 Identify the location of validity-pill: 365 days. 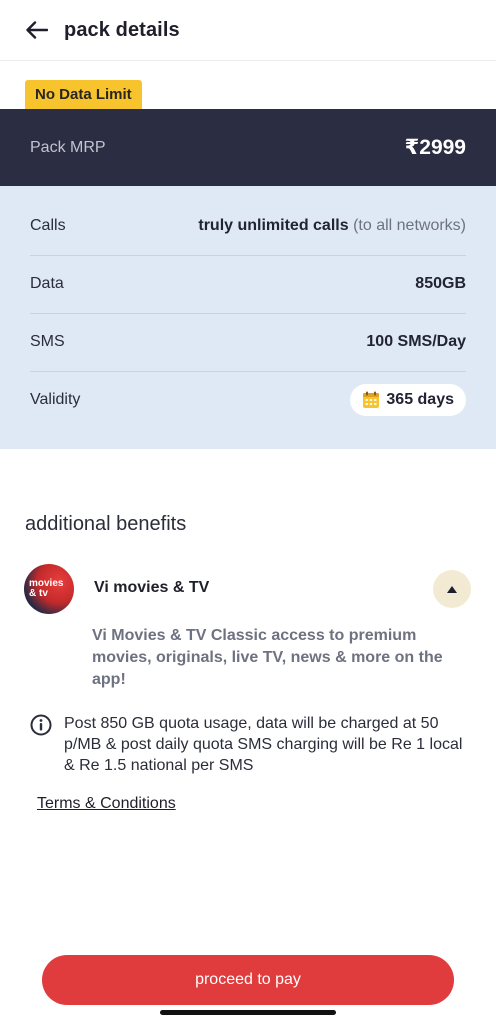
(408, 400).